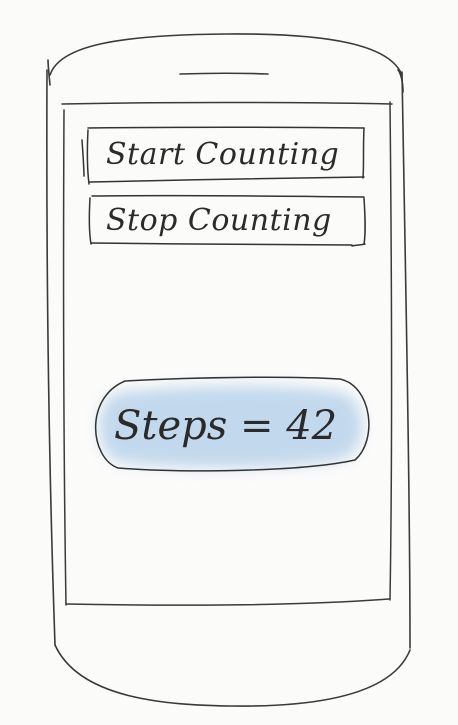 The image size is (458, 725). Describe the element at coordinates (224, 73) in the screenshot. I see `speaker-slit` at that location.